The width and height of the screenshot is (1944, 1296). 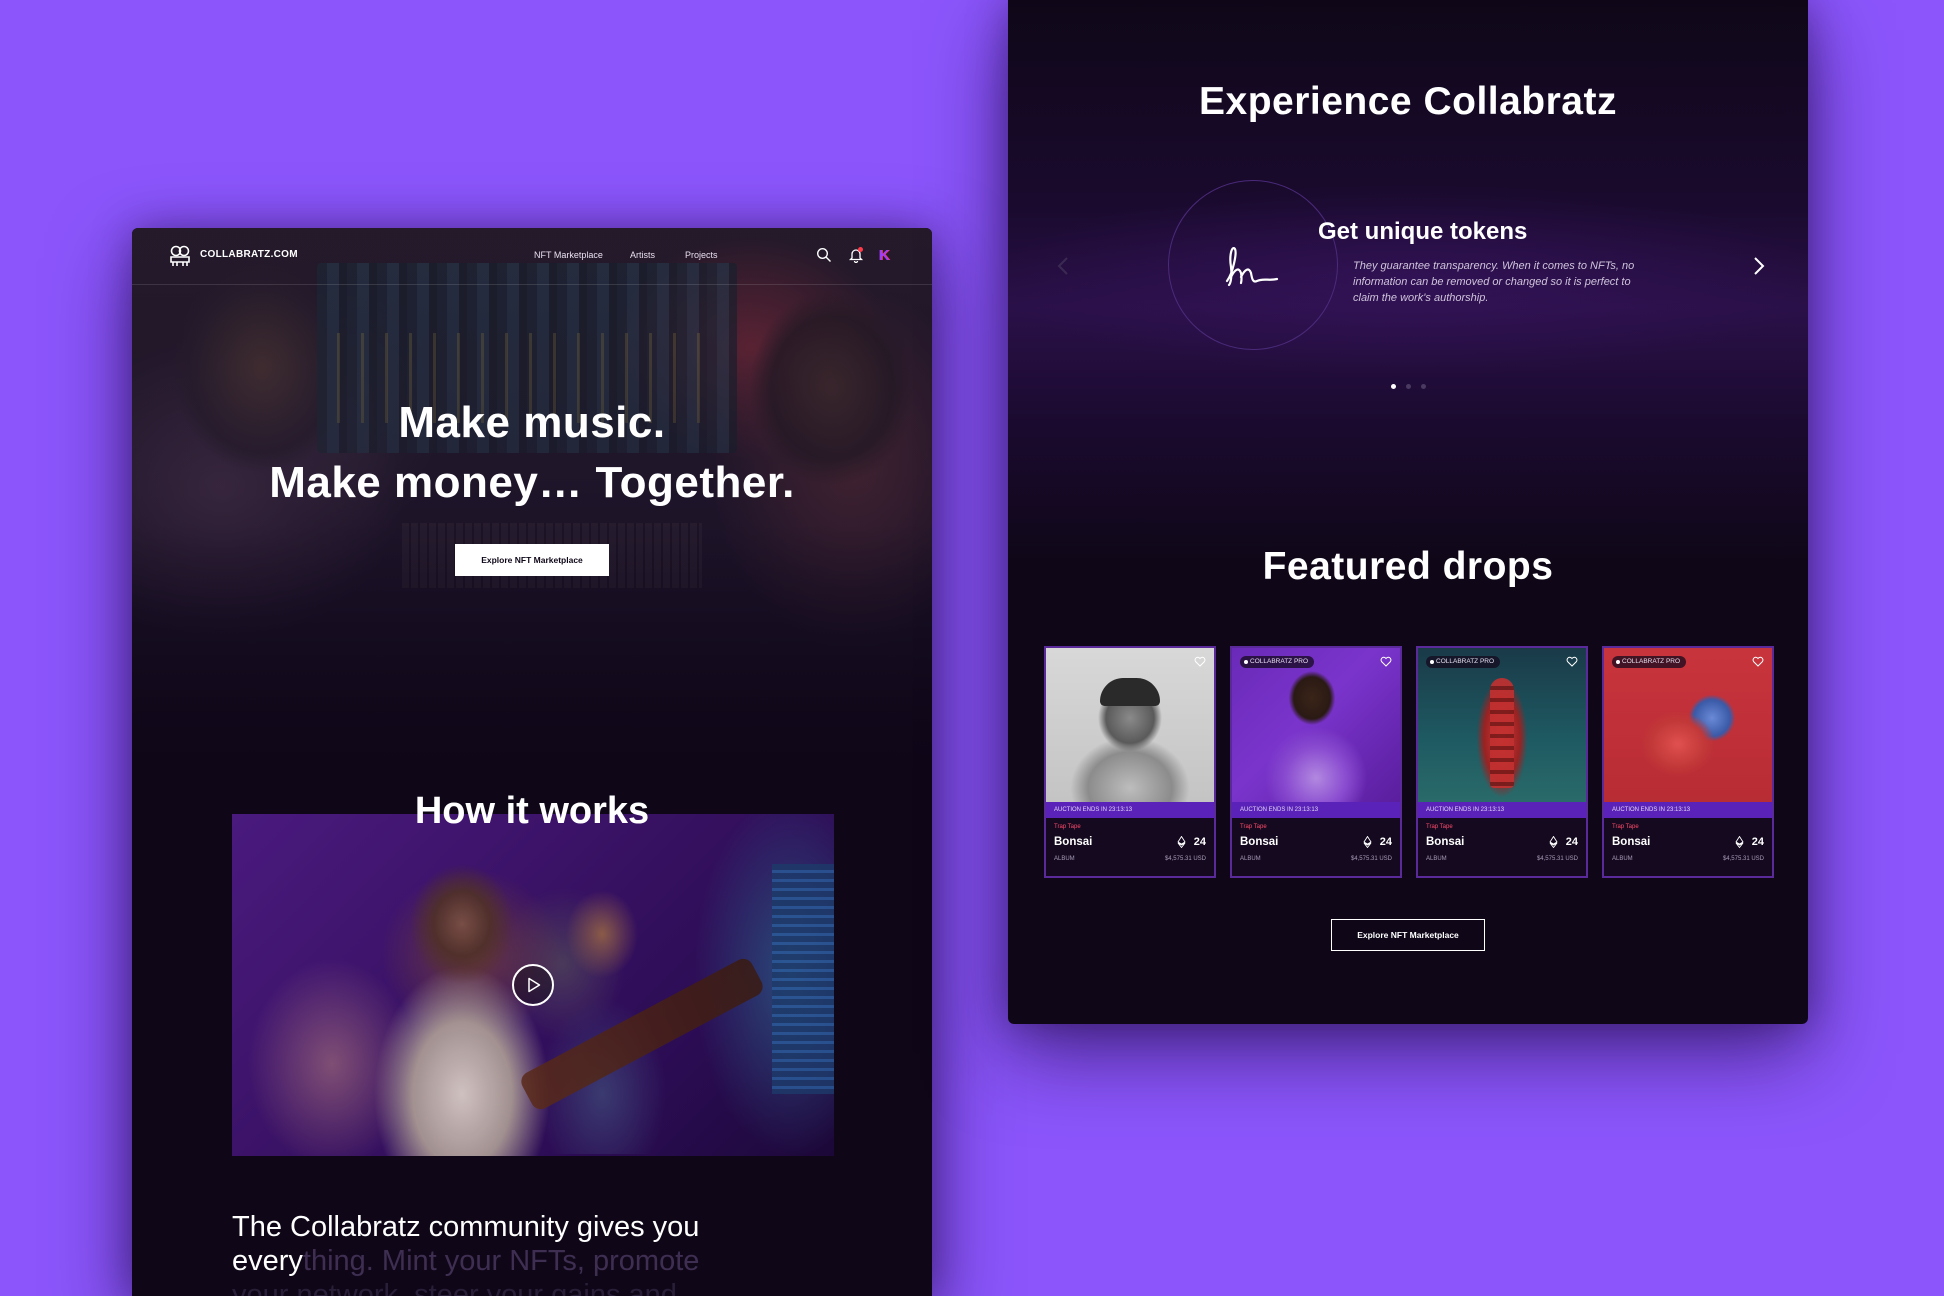 I want to click on user-avatar: K, so click(x=884, y=256).